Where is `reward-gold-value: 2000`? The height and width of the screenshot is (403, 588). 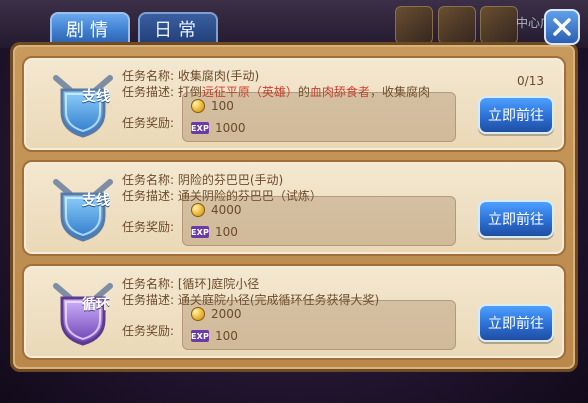
reward-gold-value: 2000 is located at coordinates (226, 314).